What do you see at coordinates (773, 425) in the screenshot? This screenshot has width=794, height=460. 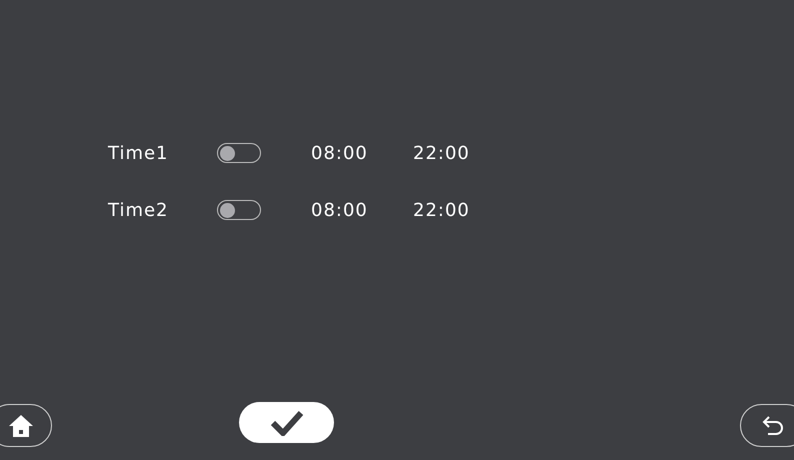 I see `return-arrow-icon` at bounding box center [773, 425].